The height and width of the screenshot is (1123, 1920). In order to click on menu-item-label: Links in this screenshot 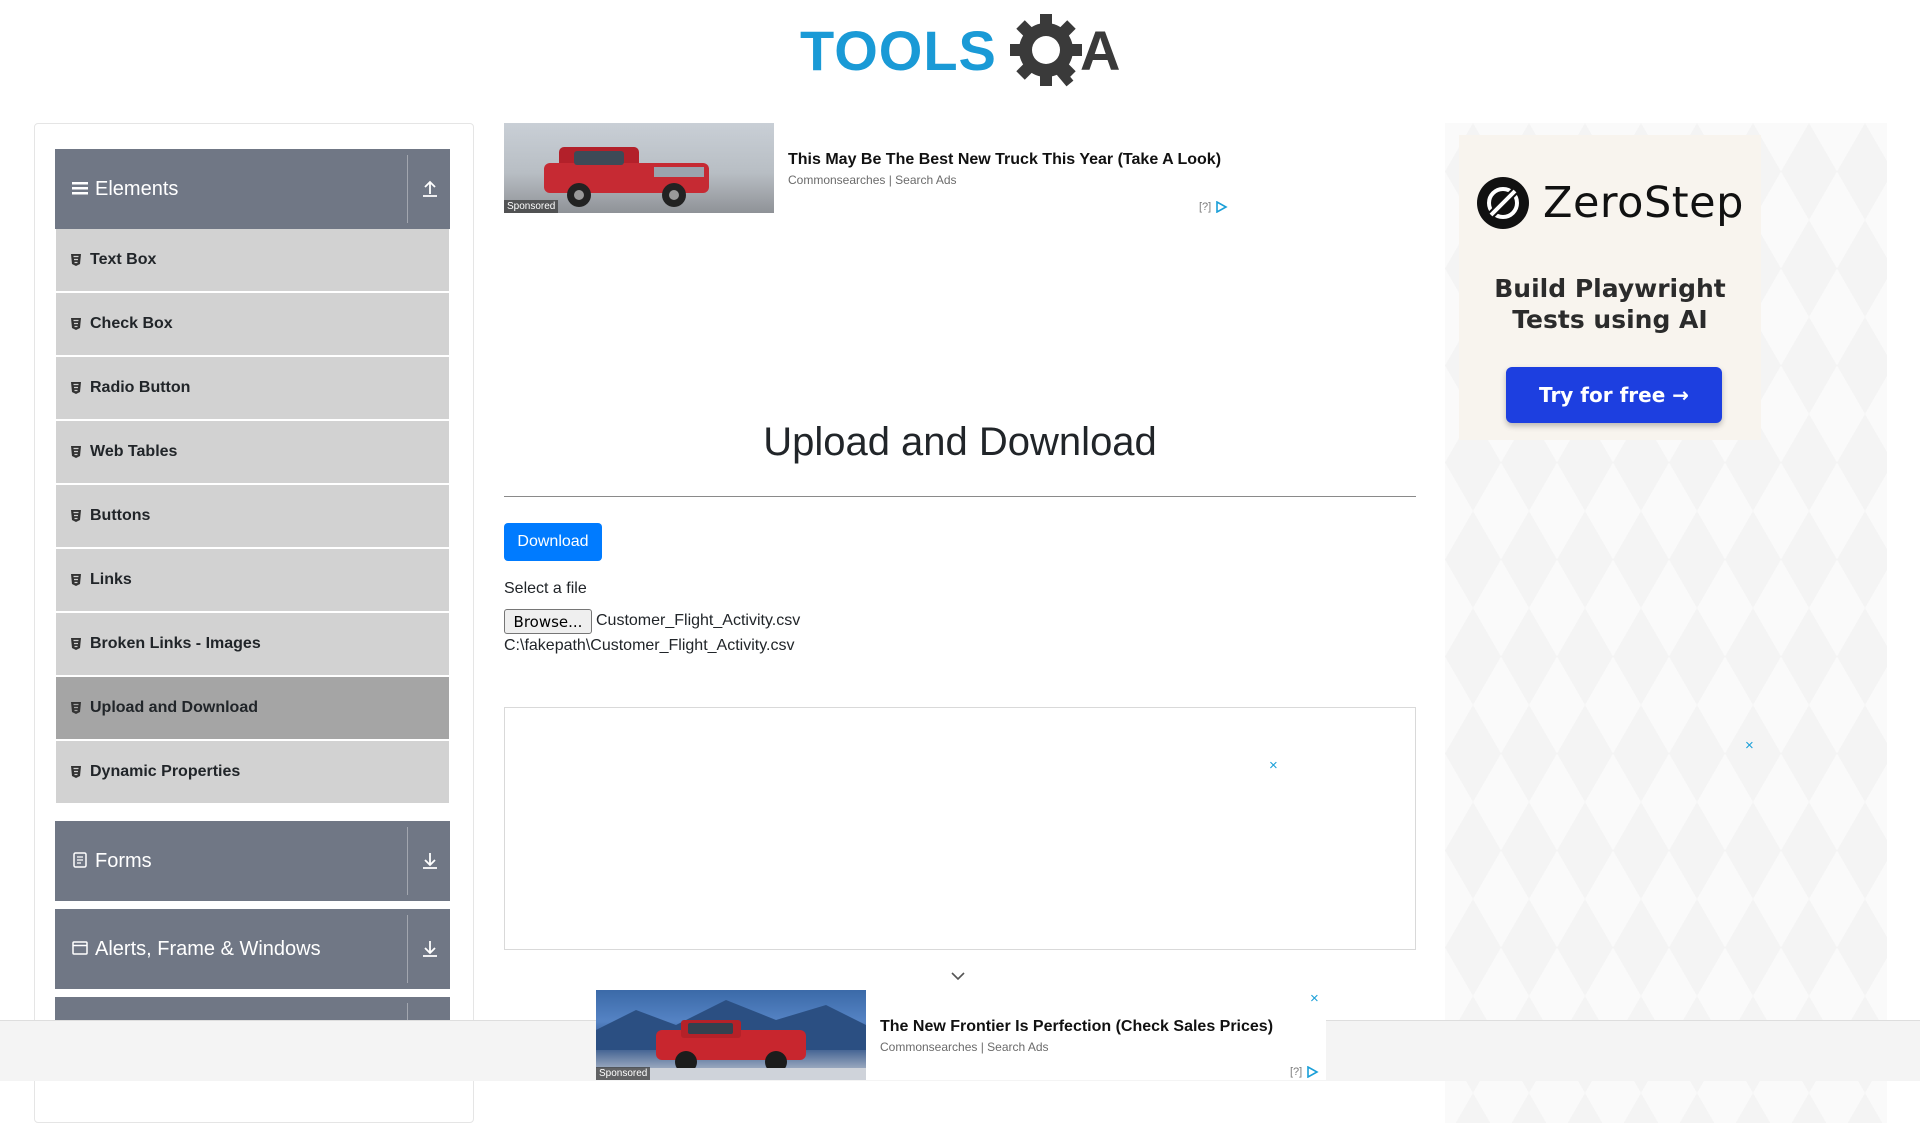, I will do `click(111, 579)`.